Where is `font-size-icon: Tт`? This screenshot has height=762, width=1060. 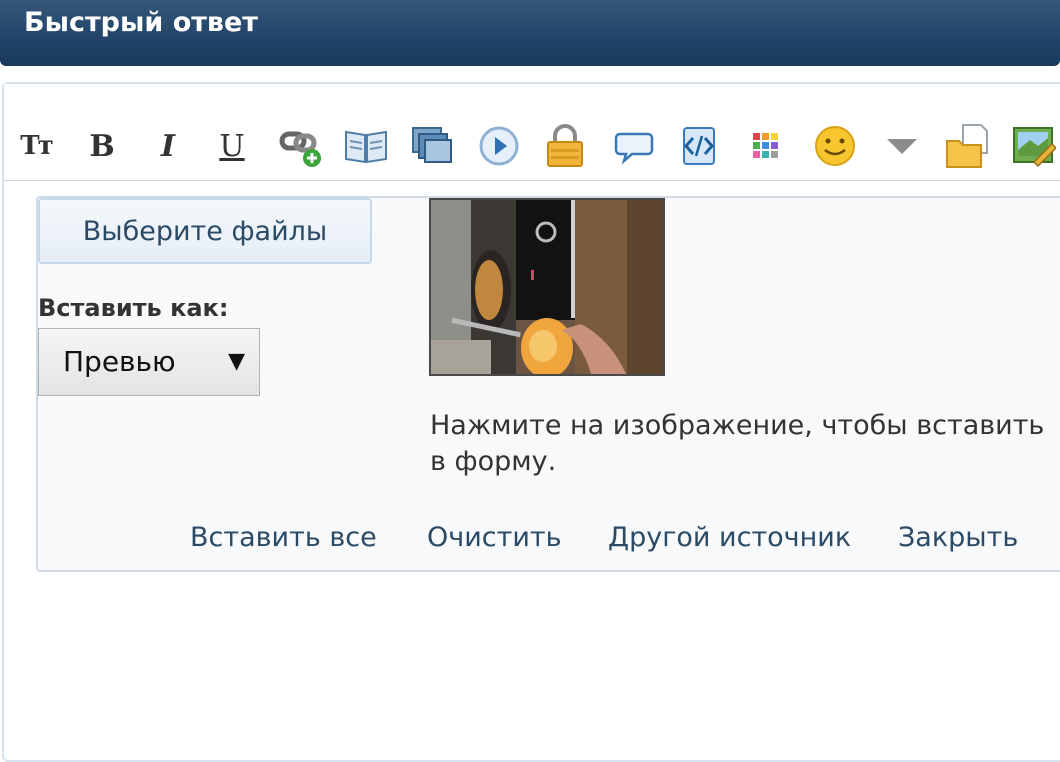 font-size-icon: Tт is located at coordinates (36, 146).